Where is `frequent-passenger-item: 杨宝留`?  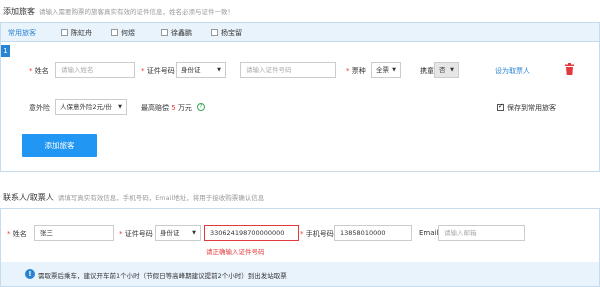
frequent-passenger-item: 杨宝留 is located at coordinates (226, 33).